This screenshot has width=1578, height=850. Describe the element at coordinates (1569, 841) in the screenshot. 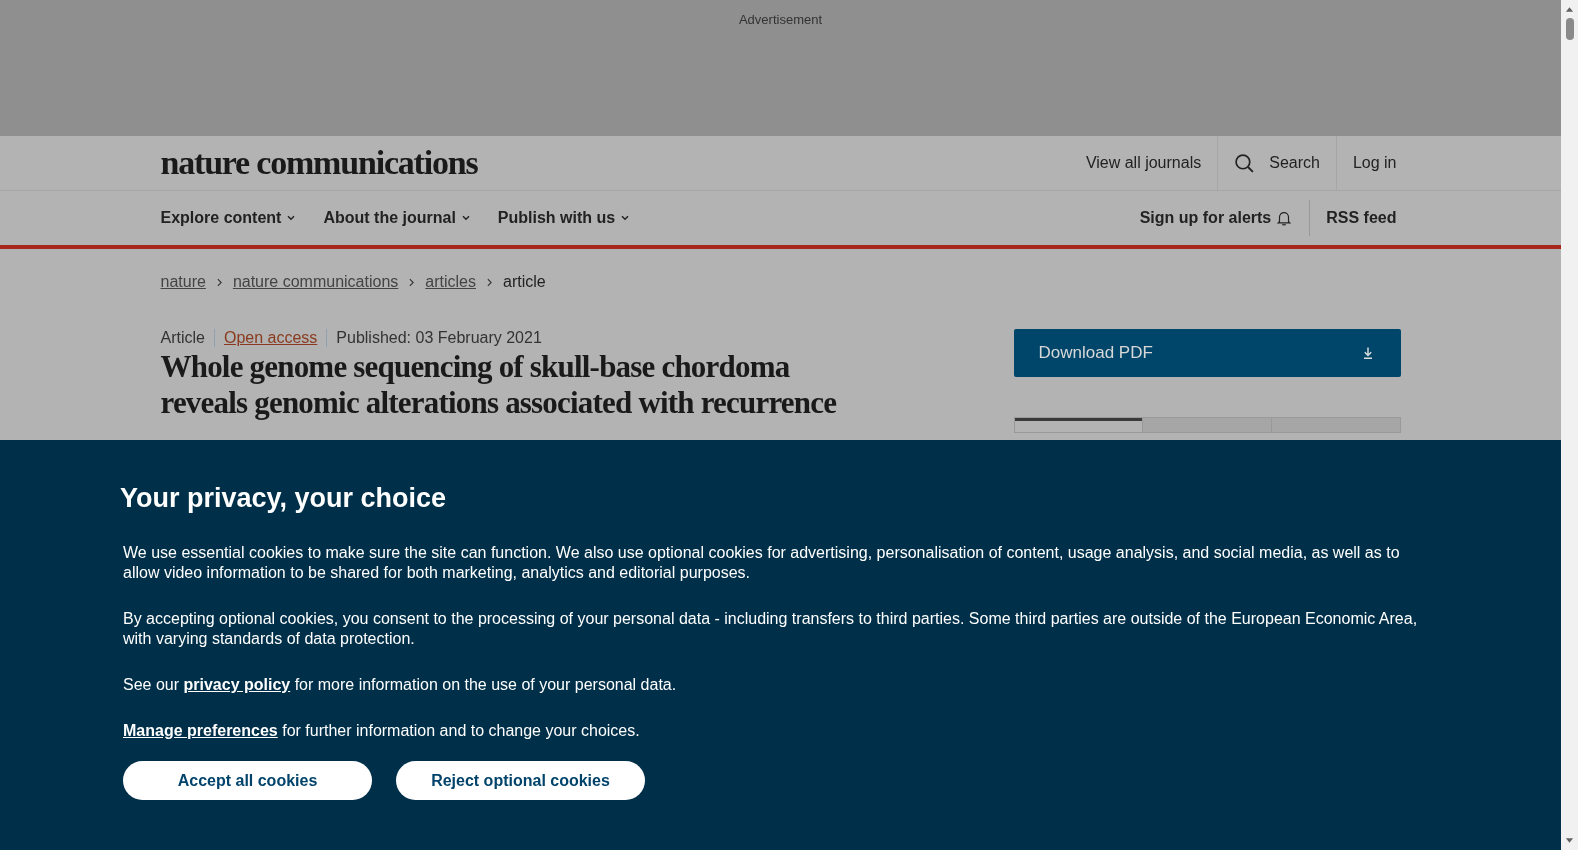

I see `scroll-down-icon` at that location.